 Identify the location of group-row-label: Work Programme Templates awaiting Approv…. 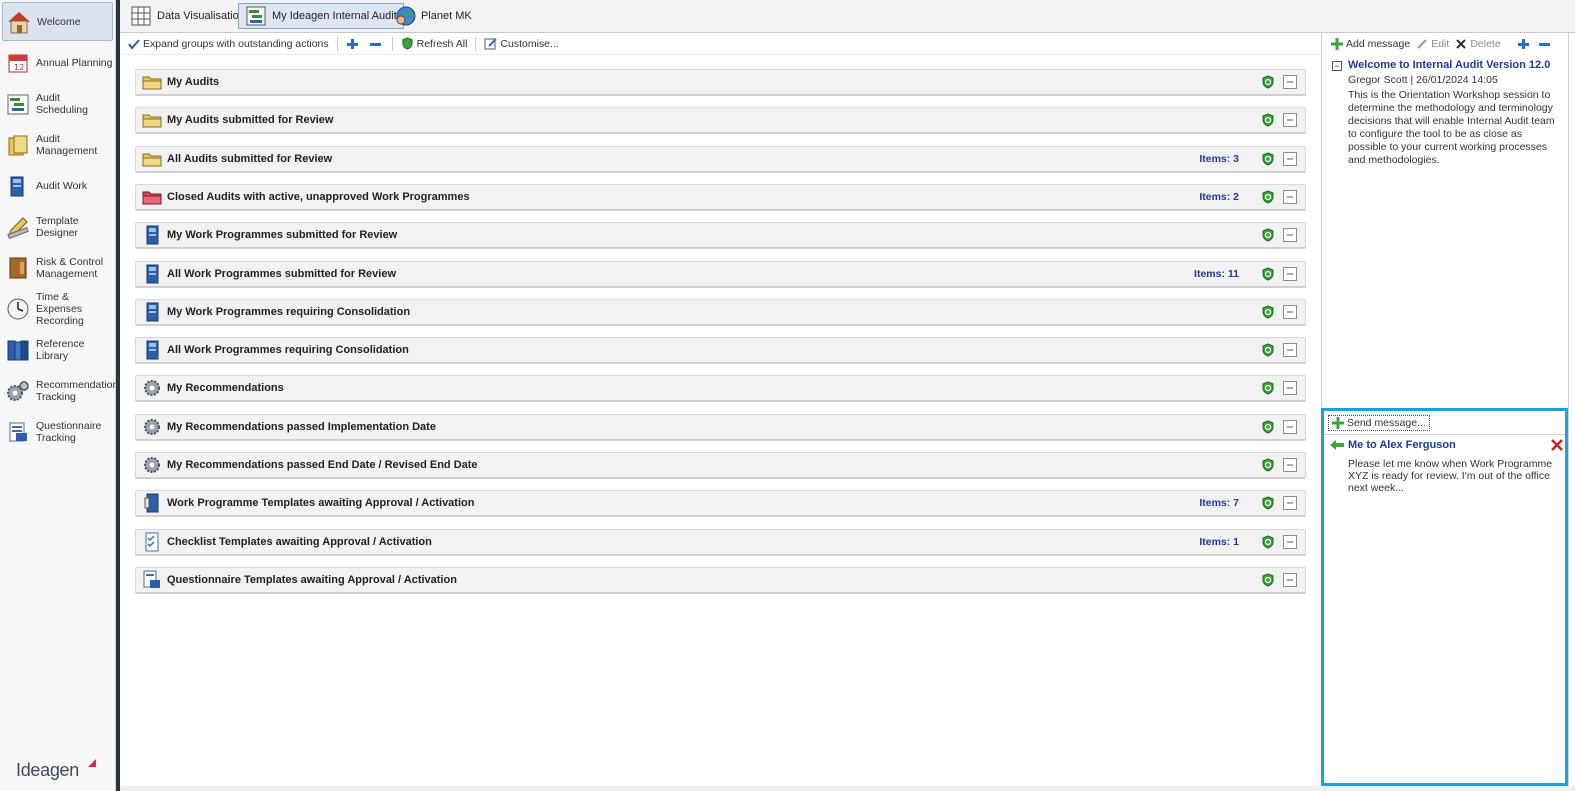
(321, 503).